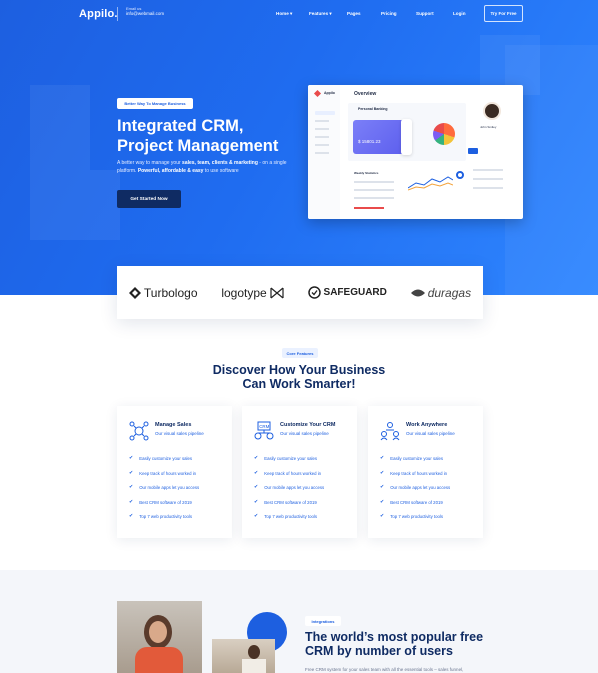 The image size is (598, 673). Describe the element at coordinates (221, 171) in the screenshot. I see `desc-text: to use software` at that location.